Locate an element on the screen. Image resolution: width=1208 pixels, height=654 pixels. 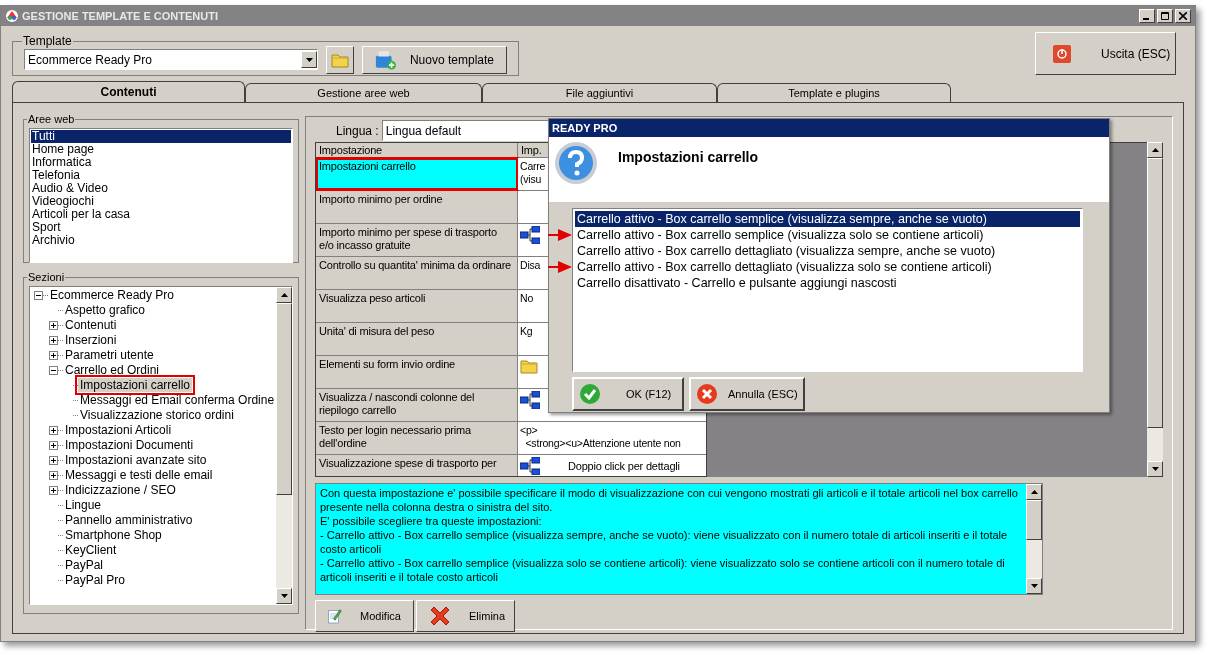
close-button is located at coordinates (1183, 16).